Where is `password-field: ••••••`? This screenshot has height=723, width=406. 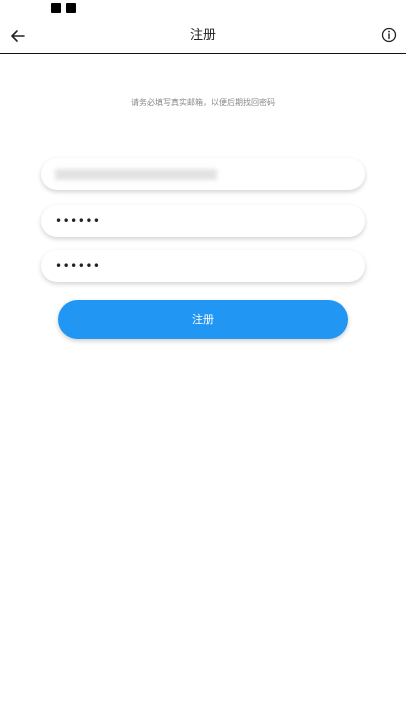 password-field: •••••• is located at coordinates (203, 221).